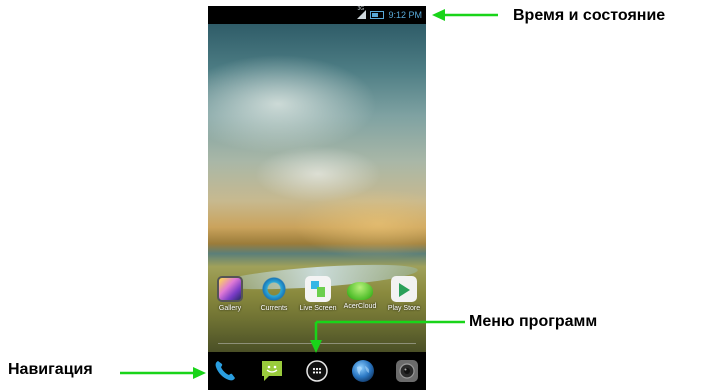 The width and height of the screenshot is (717, 390). What do you see at coordinates (318, 308) in the screenshot?
I see `app-label: Live Screen` at bounding box center [318, 308].